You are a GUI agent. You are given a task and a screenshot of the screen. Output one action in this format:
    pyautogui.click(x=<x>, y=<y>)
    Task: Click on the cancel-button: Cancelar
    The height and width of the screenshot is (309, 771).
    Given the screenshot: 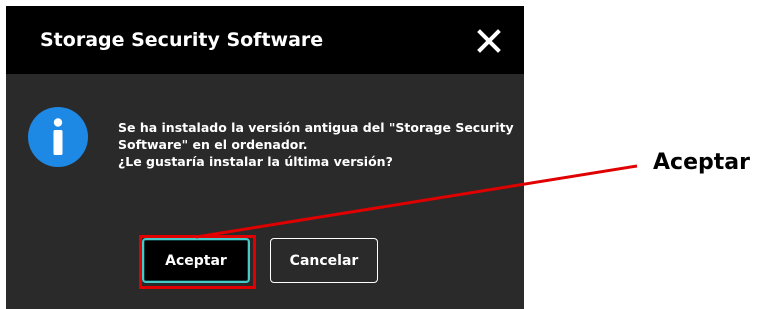 What is the action you would take?
    pyautogui.click(x=324, y=260)
    